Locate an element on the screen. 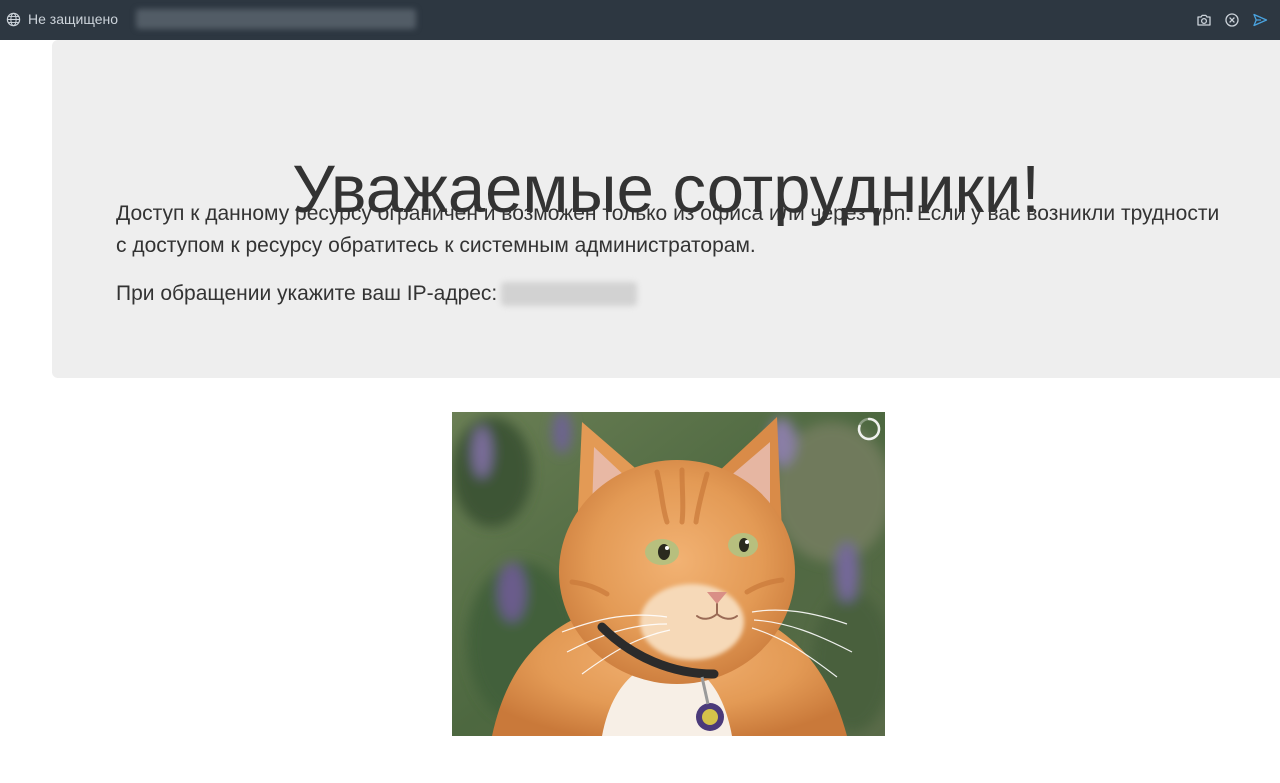 The image size is (1280, 783). security-indicator: Не защищено is located at coordinates (62, 19).